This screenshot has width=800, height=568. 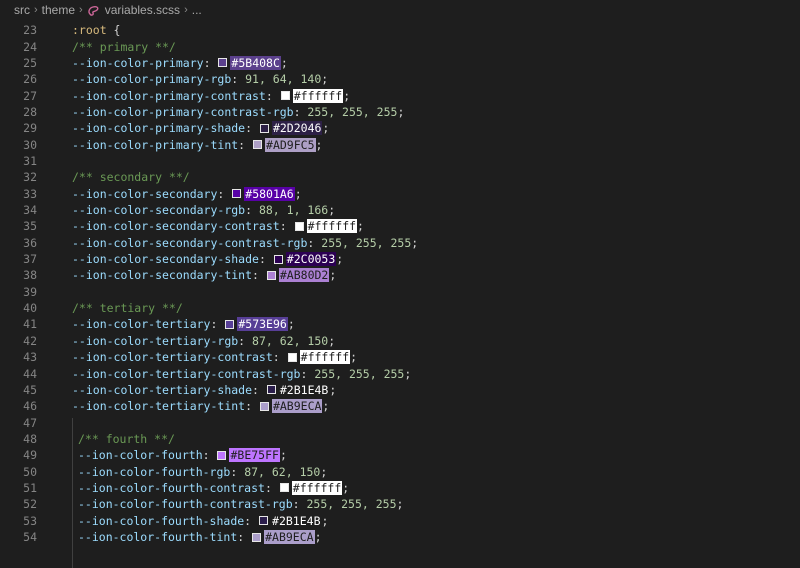 I want to click on code-text: /** fourth **/, so click(x=126, y=439).